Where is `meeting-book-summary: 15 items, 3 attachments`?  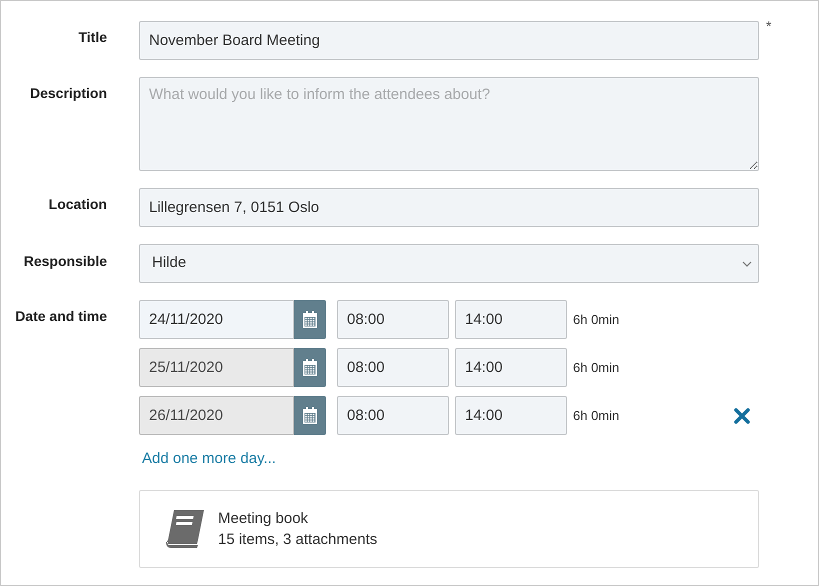
meeting-book-summary: 15 items, 3 attachments is located at coordinates (298, 540).